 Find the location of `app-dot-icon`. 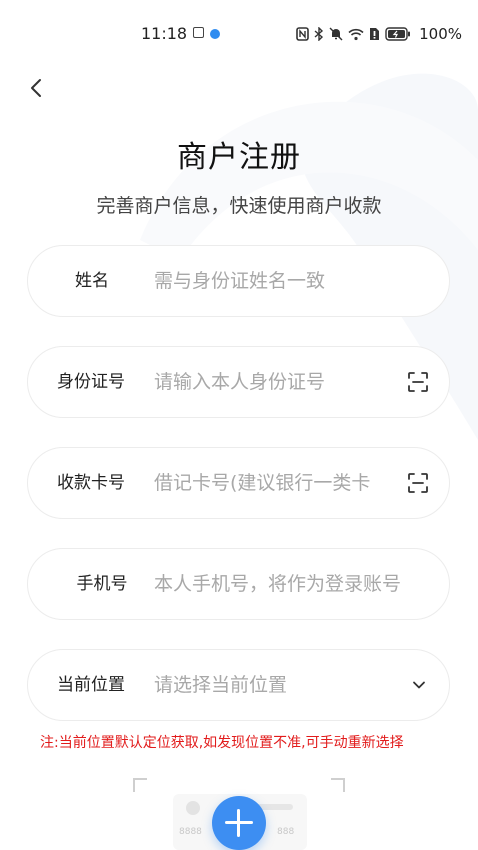

app-dot-icon is located at coordinates (215, 34).